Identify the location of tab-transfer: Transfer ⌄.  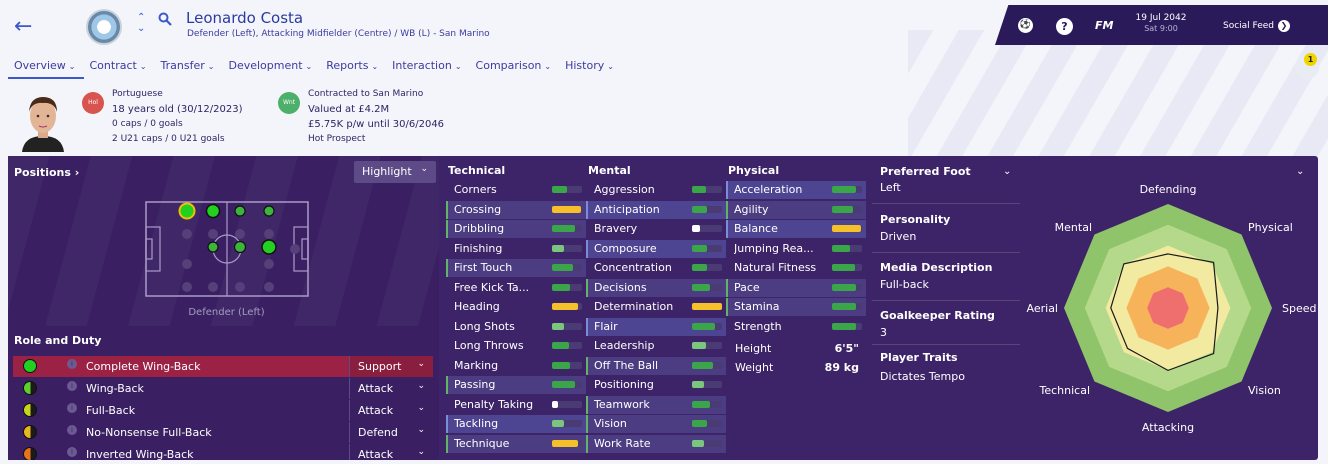
(189, 69).